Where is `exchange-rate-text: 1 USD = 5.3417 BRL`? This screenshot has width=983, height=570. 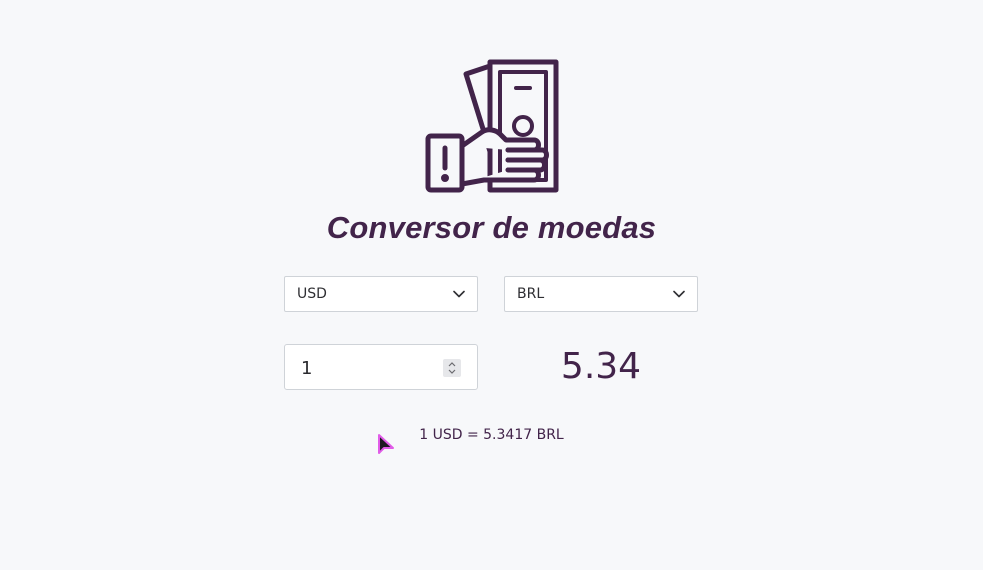
exchange-rate-text: 1 USD = 5.3417 BRL is located at coordinates (491, 435).